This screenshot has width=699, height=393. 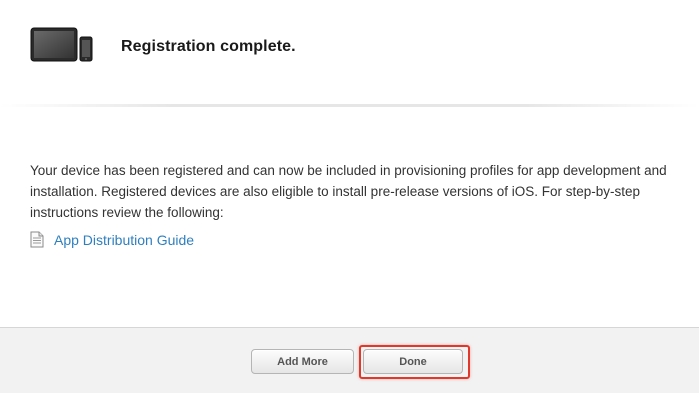 I want to click on app-distribution-guide-link: App Distribution Guide, so click(x=112, y=239).